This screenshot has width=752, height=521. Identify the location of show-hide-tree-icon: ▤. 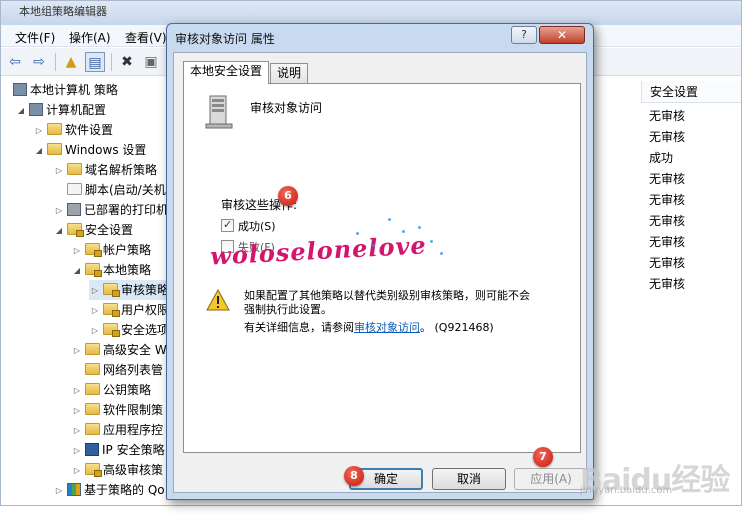
(95, 62).